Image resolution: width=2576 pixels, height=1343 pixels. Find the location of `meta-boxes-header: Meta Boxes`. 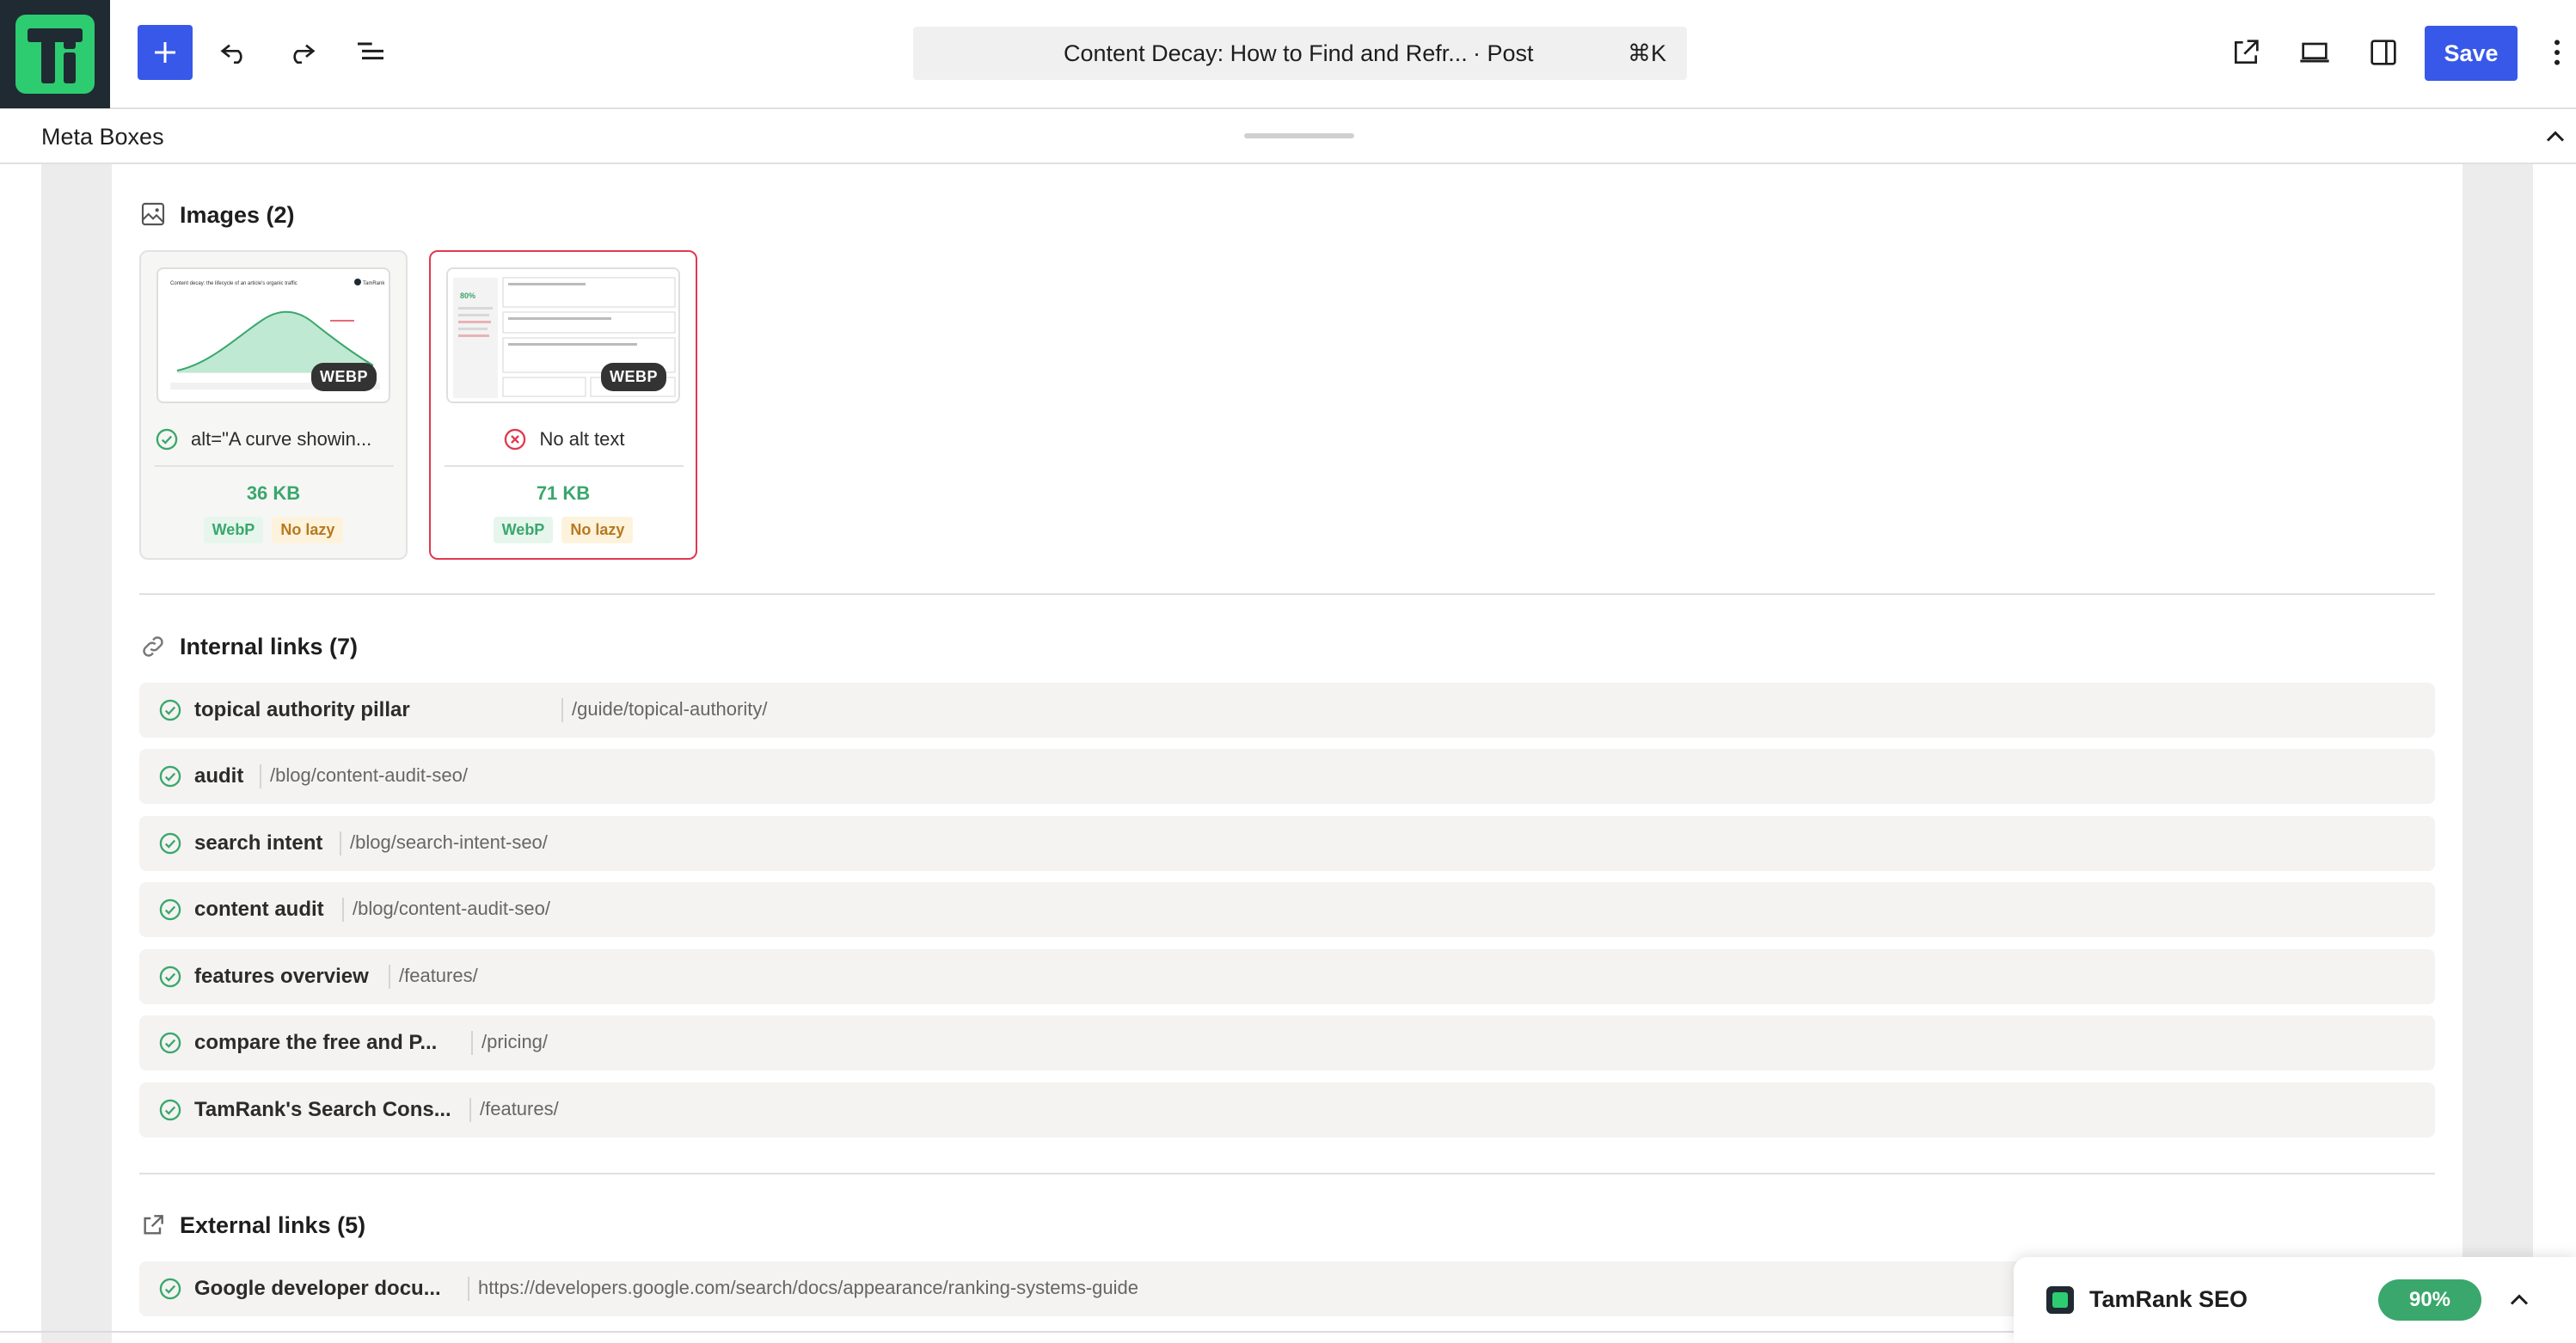

meta-boxes-header: Meta Boxes is located at coordinates (1288, 136).